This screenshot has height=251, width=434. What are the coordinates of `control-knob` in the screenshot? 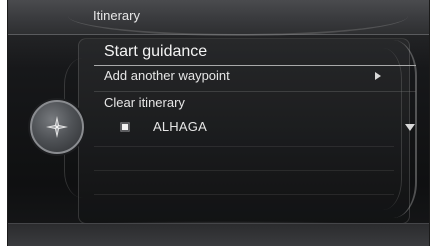 It's located at (57, 127).